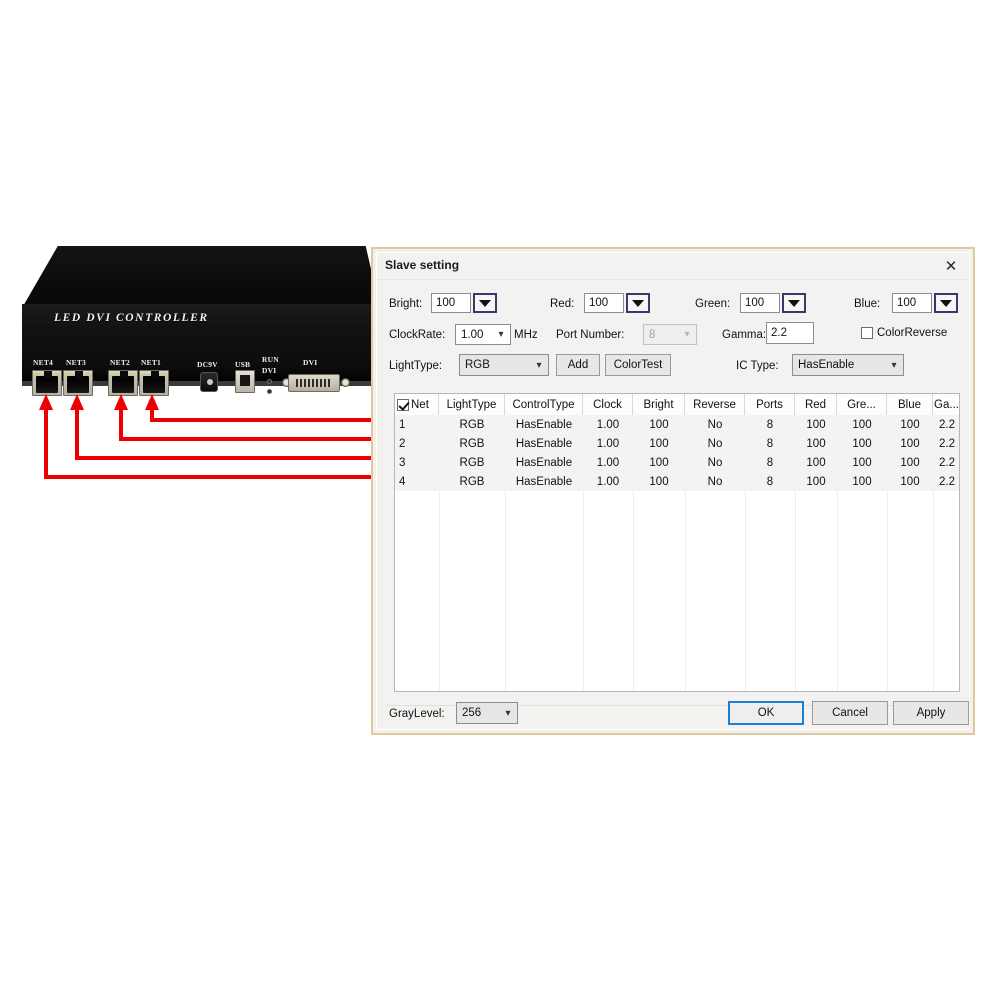 The height and width of the screenshot is (1000, 1000). What do you see at coordinates (504, 365) in the screenshot?
I see `lighttype-select: RGB ▾` at bounding box center [504, 365].